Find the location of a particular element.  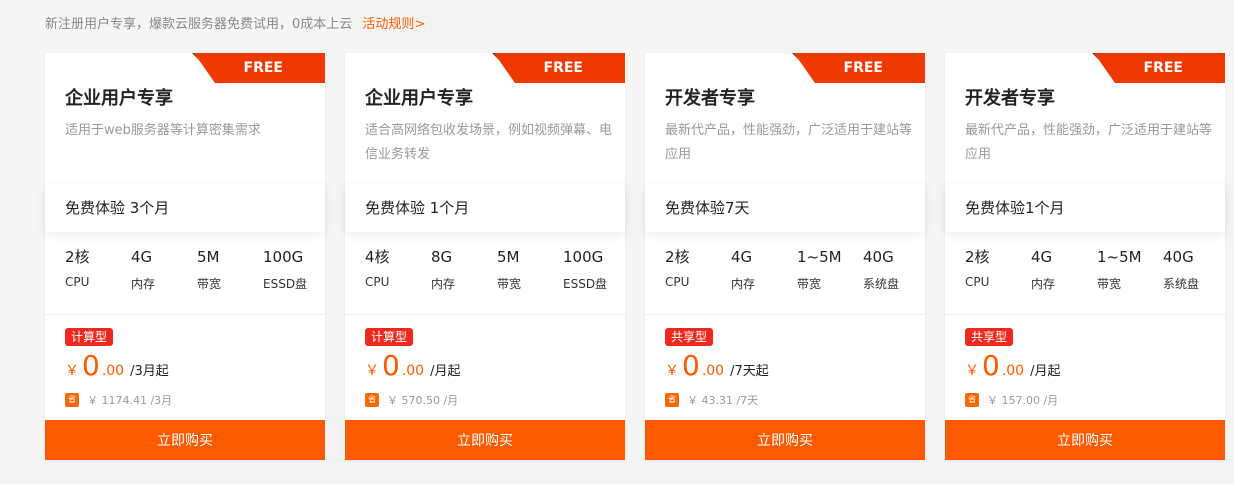

price: ￥ 0 .00 /月起 is located at coordinates (412, 366).